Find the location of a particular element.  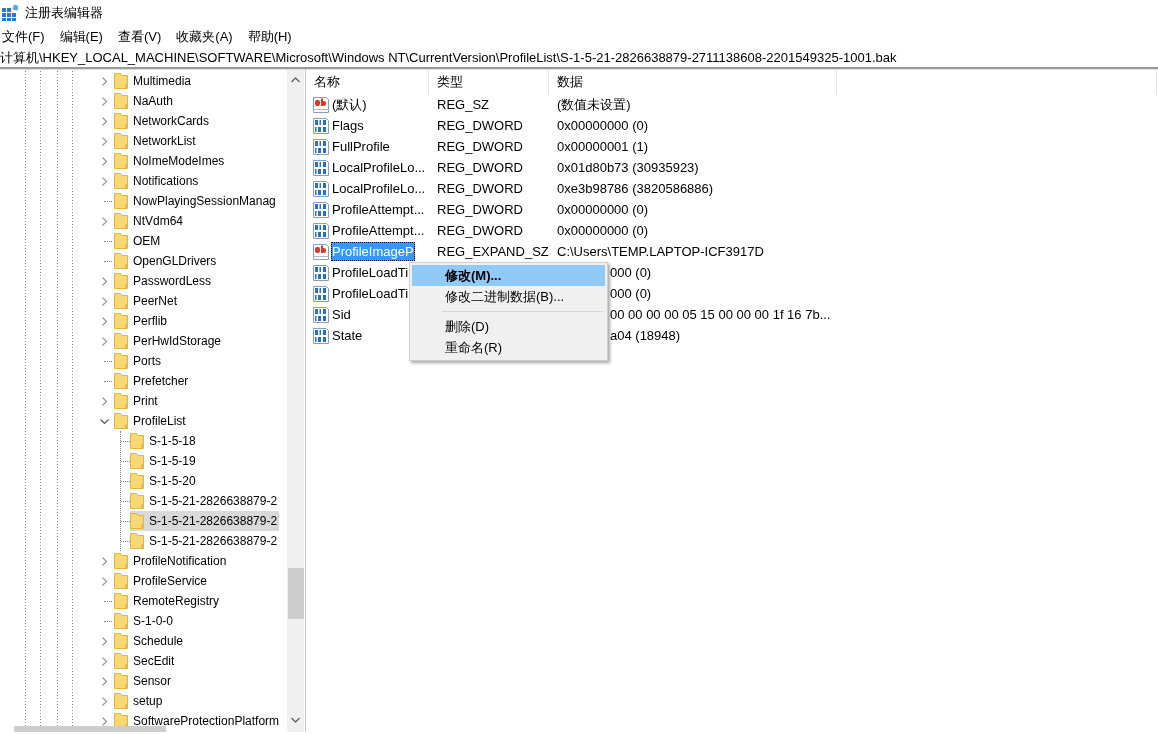

window-title: 注册表编辑器 is located at coordinates (64, 13).